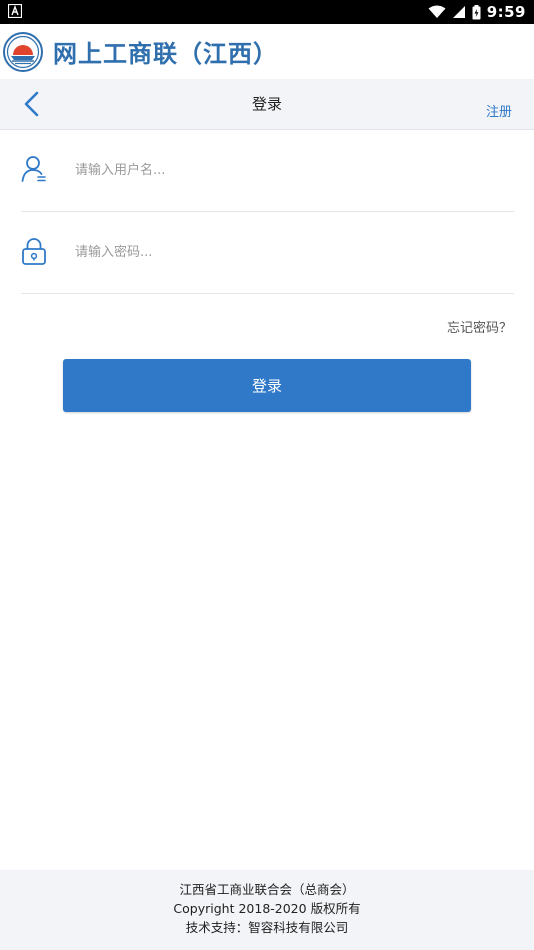 The width and height of the screenshot is (534, 950). What do you see at coordinates (458, 12) in the screenshot?
I see `signal-icon` at bounding box center [458, 12].